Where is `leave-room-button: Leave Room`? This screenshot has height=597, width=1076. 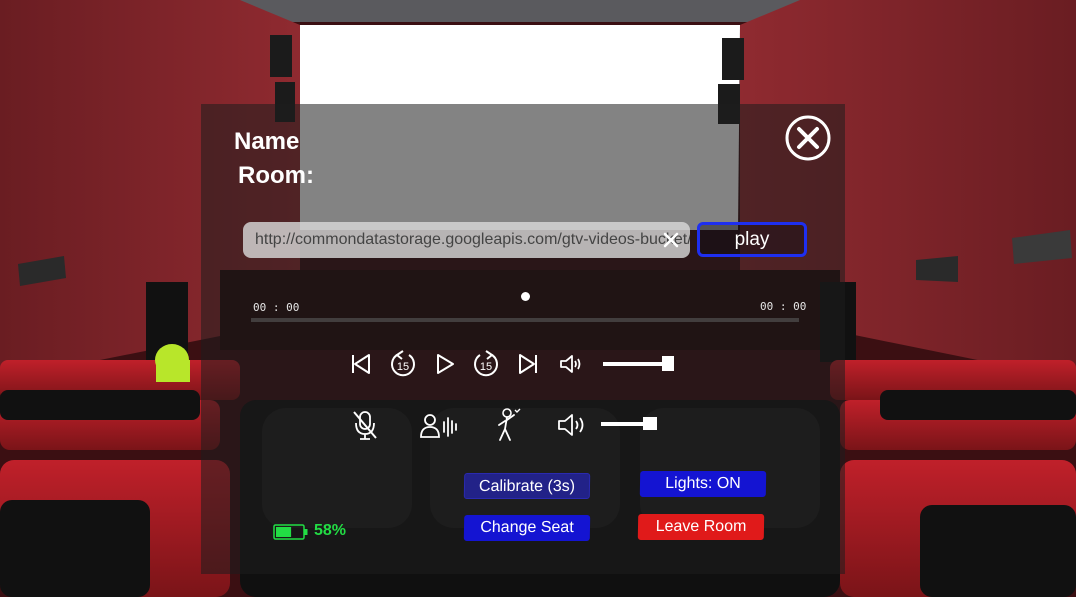 leave-room-button: Leave Room is located at coordinates (701, 527).